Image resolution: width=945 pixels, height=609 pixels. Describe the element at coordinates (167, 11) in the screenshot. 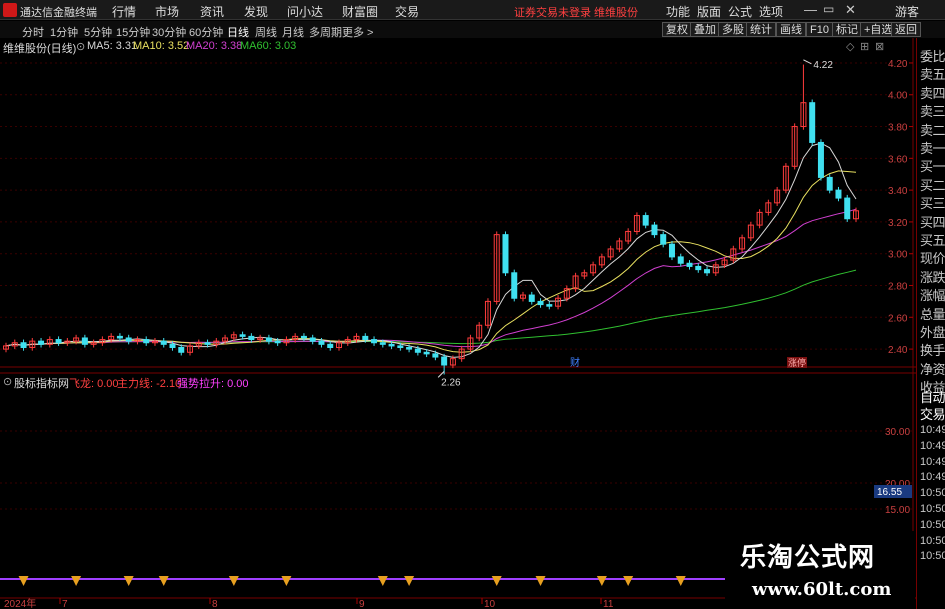

I see `menu-market: 市场` at that location.